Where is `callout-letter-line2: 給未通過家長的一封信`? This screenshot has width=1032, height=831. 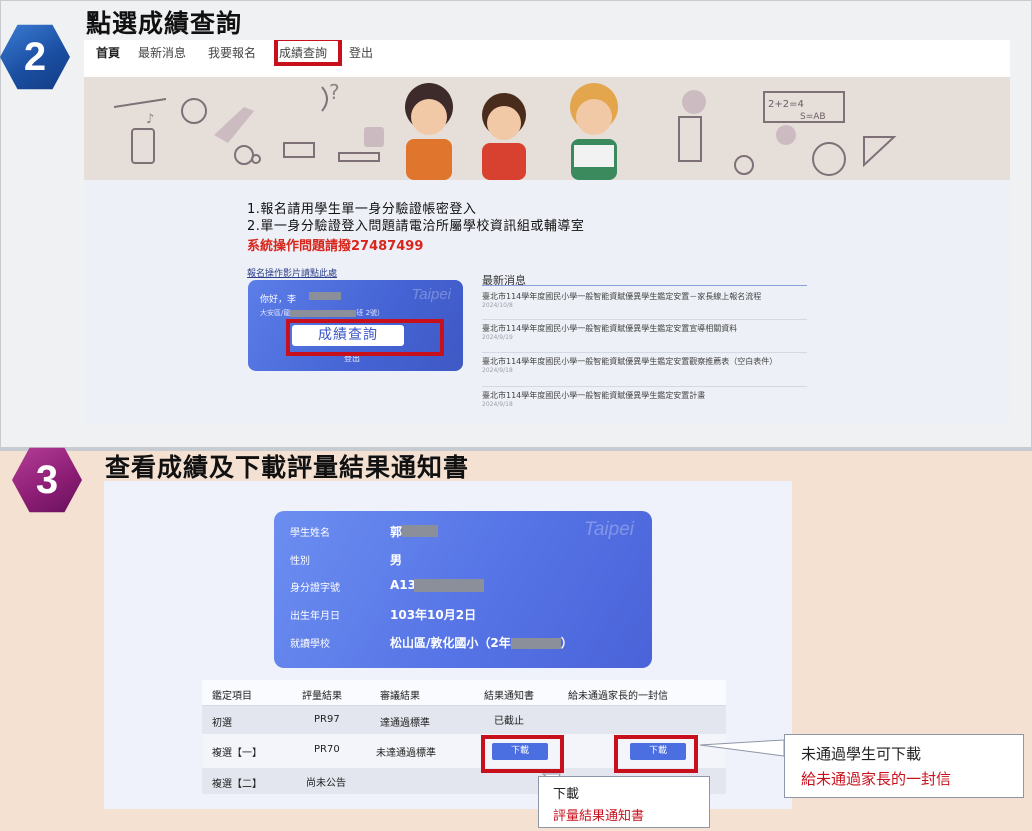
callout-letter-line2: 給未通過家長的一封信 is located at coordinates (876, 779).